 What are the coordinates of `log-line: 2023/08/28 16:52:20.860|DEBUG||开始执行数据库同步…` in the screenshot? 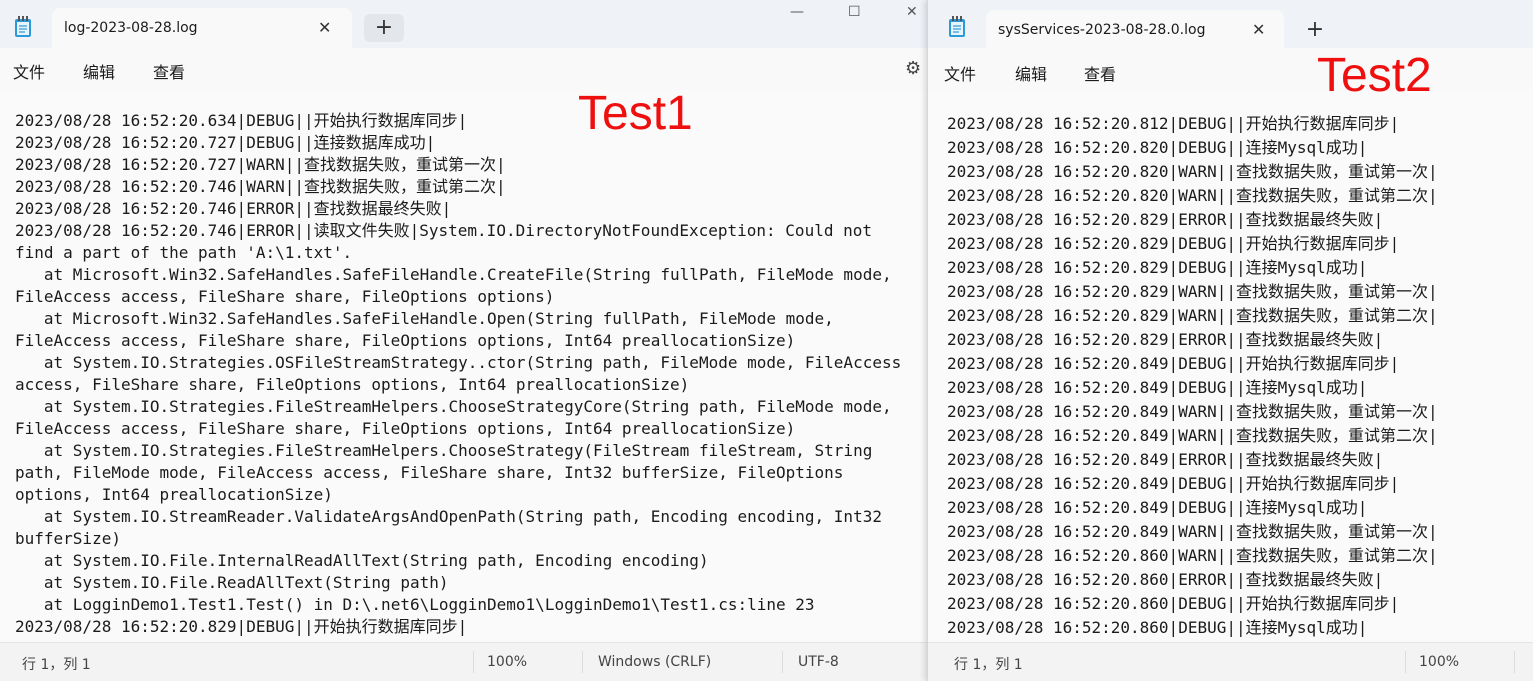 It's located at (1173, 603).